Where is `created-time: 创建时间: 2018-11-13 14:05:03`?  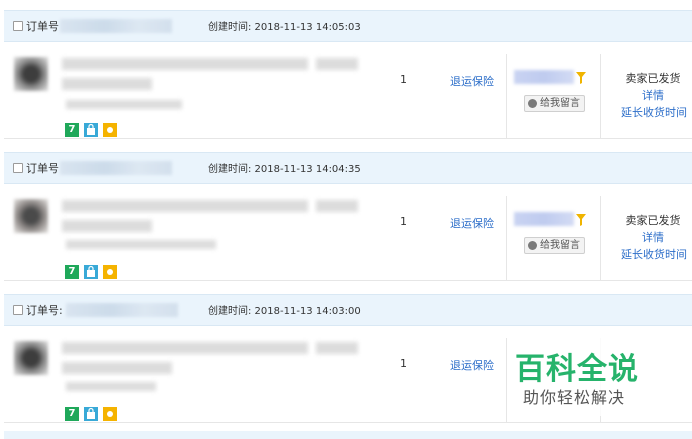
created-time: 创建时间: 2018-11-13 14:05:03 is located at coordinates (284, 27).